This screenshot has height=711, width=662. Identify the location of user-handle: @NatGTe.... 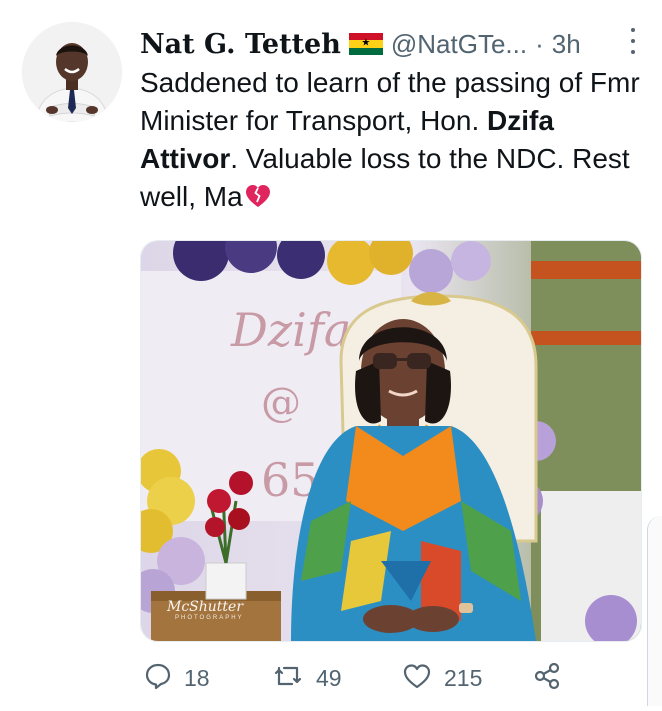
(459, 44).